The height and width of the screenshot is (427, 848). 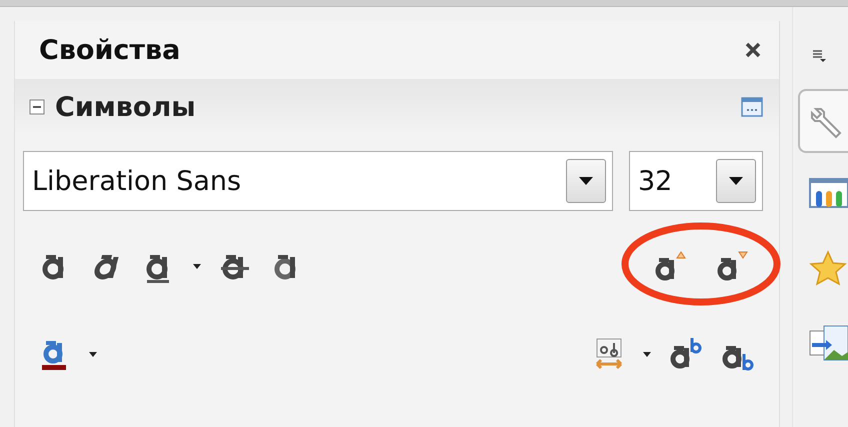 I want to click on font-size-combobox: 32, so click(x=696, y=181).